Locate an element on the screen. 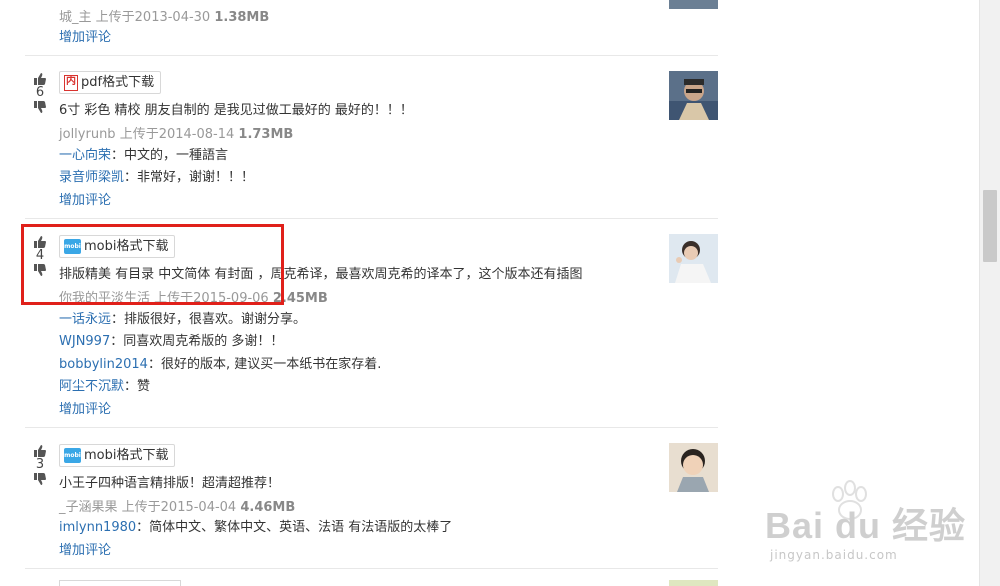 Image resolution: width=1000 pixels, height=586 pixels. comment-text: ：排版很好，很喜欢。谢谢分享。 is located at coordinates (209, 319).